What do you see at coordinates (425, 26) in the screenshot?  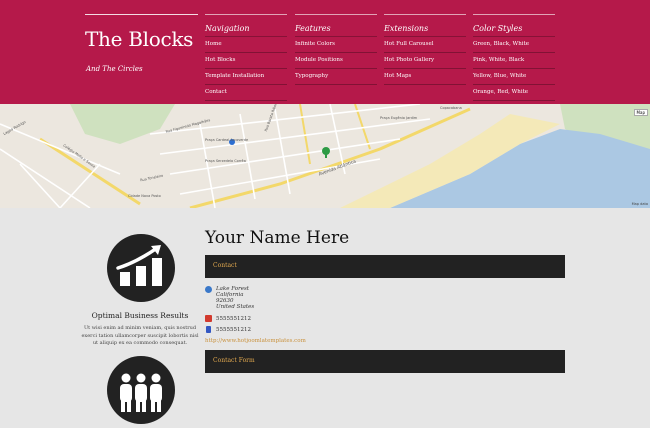 I see `menu-heading-extensions: Extensions` at bounding box center [425, 26].